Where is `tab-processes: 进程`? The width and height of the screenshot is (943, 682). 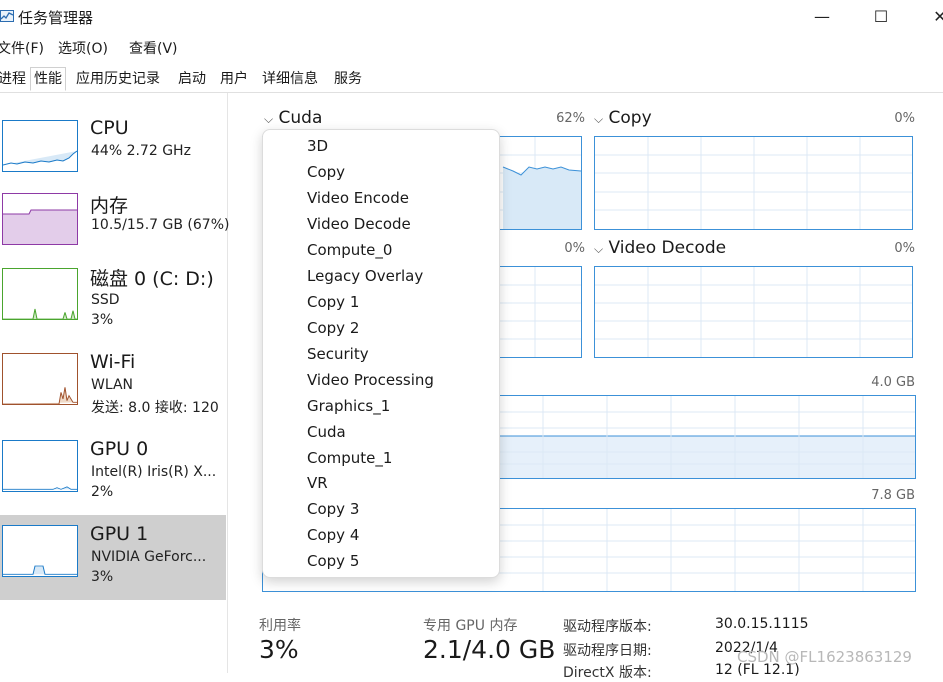 tab-processes: 进程 is located at coordinates (15, 79).